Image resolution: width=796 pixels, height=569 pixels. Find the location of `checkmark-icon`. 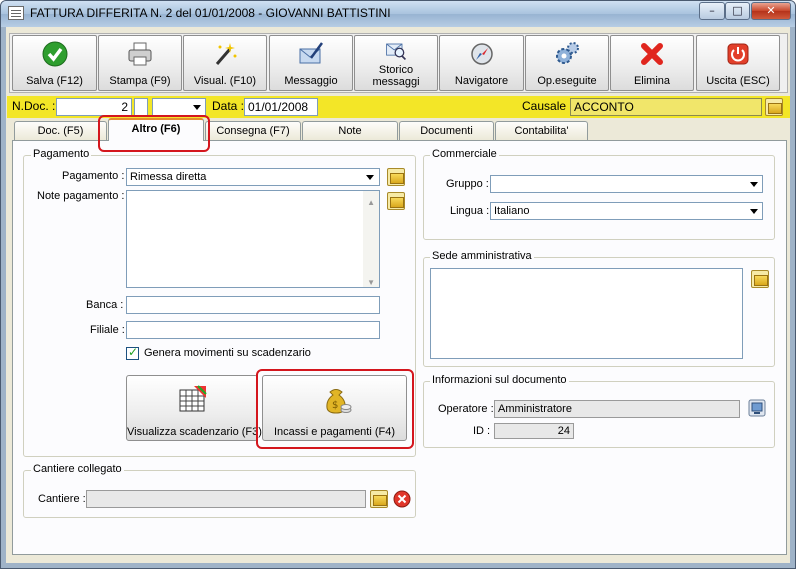

checkmark-icon is located at coordinates (54, 54).